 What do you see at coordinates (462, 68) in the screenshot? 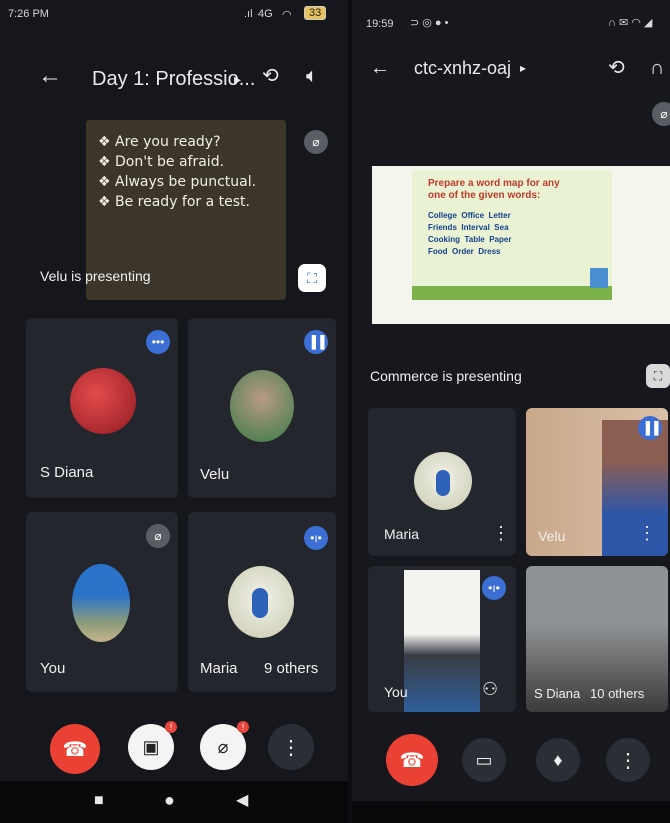
I see `meeting-code: ctc-xnhz-oaj` at bounding box center [462, 68].